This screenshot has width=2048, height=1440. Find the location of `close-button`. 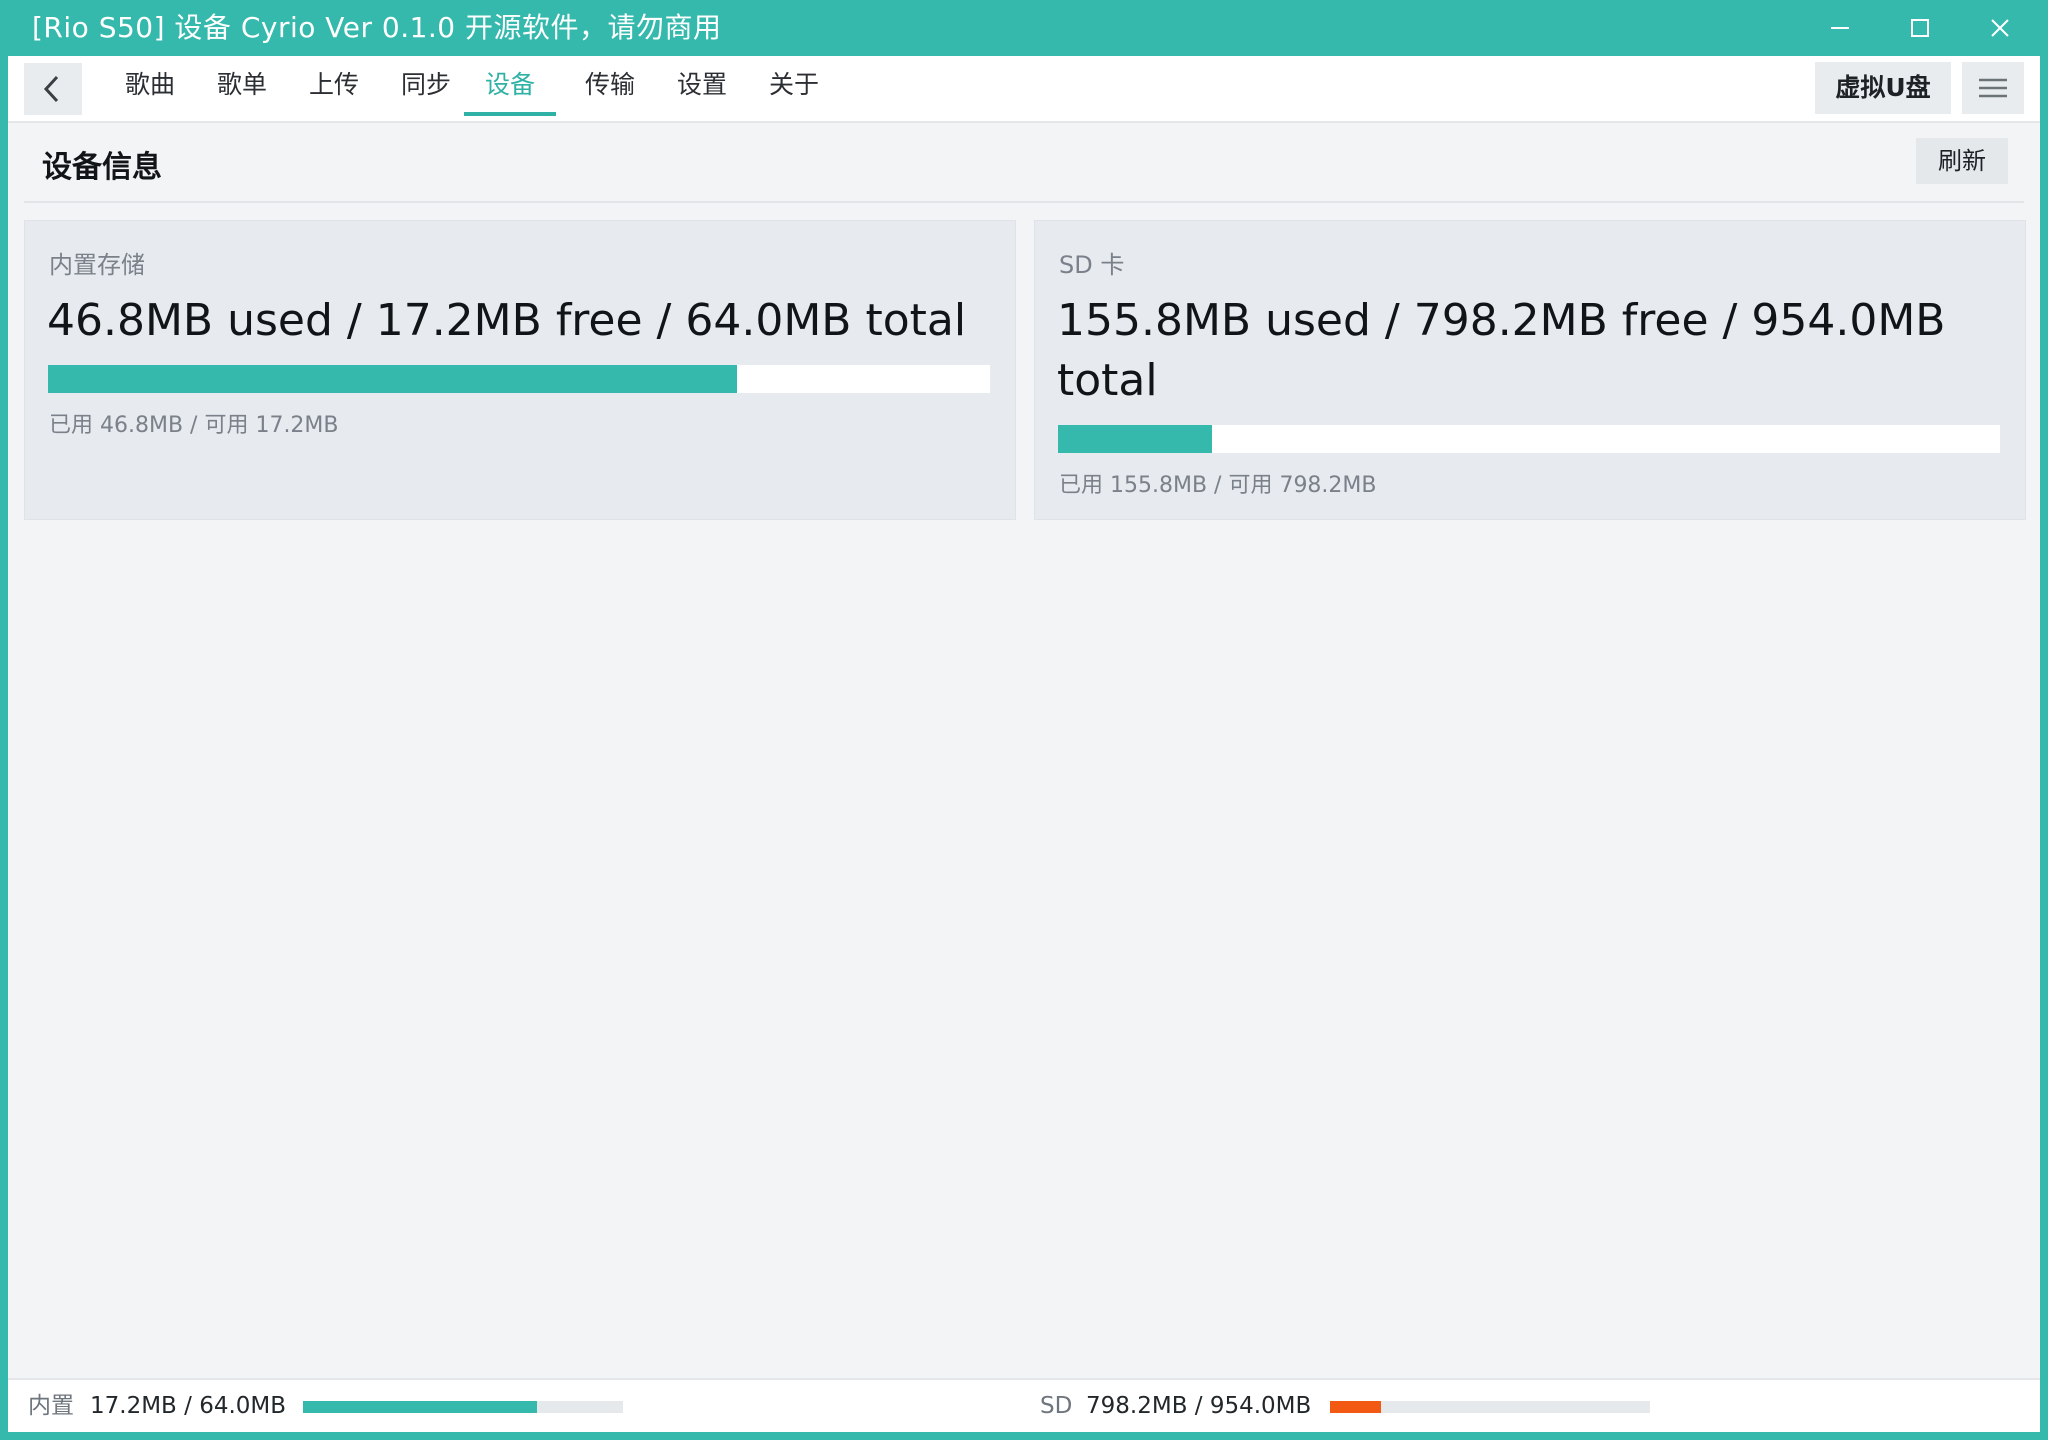

close-button is located at coordinates (2000, 28).